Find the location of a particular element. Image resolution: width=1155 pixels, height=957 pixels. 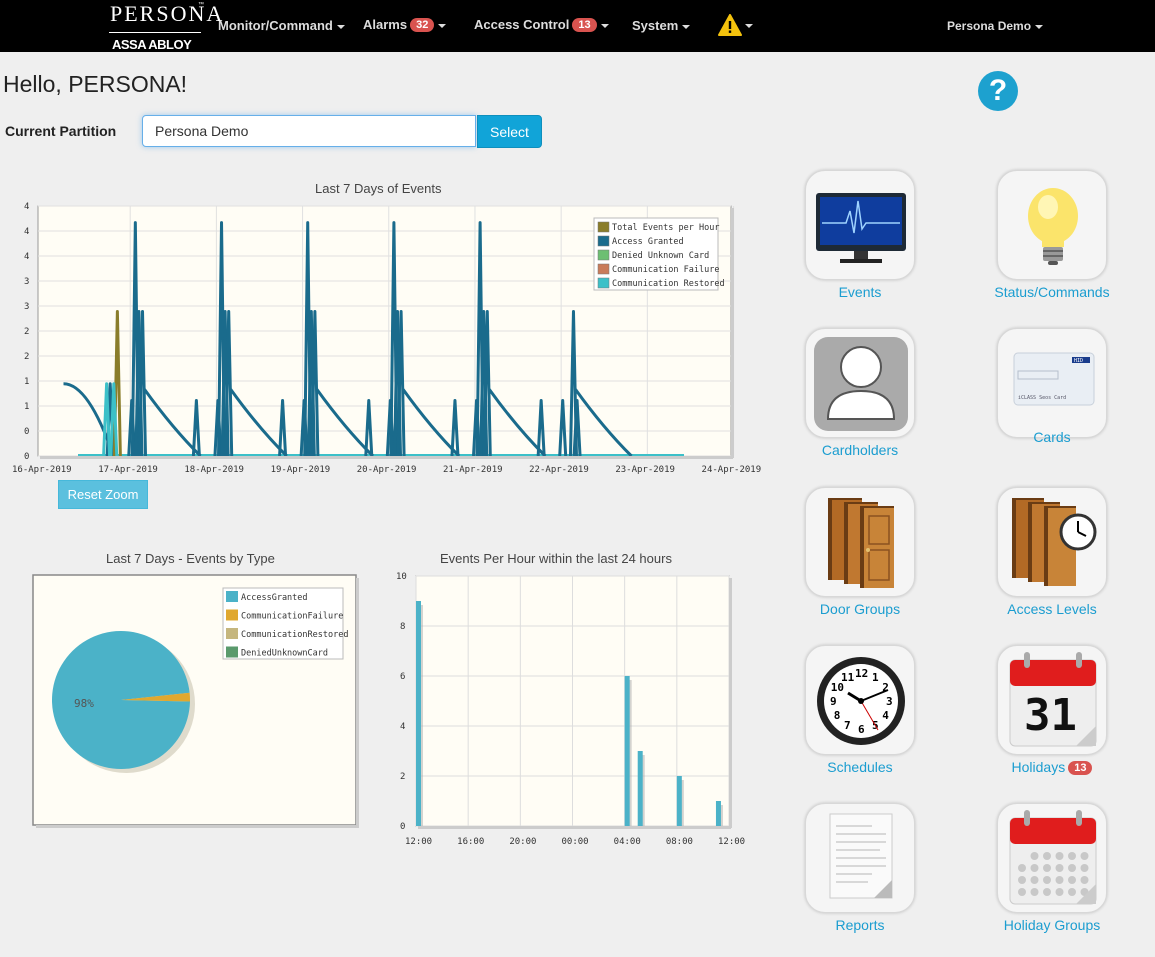

events-label: Events is located at coordinates (860, 292).